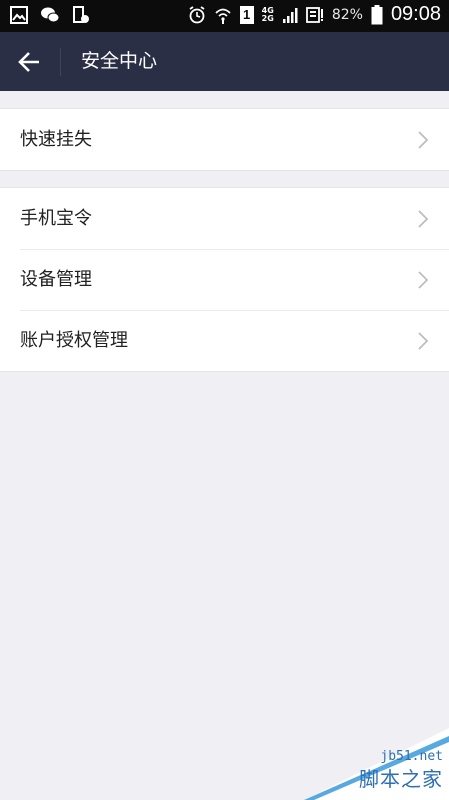  What do you see at coordinates (56, 279) in the screenshot?
I see `menu-item-label: 设备管理` at bounding box center [56, 279].